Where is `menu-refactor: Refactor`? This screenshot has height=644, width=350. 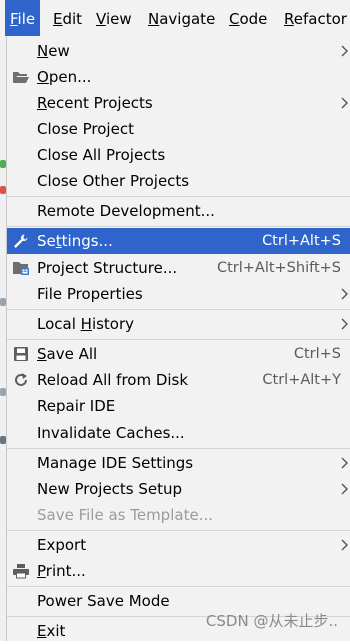
menu-refactor: Refactor is located at coordinates (314, 18).